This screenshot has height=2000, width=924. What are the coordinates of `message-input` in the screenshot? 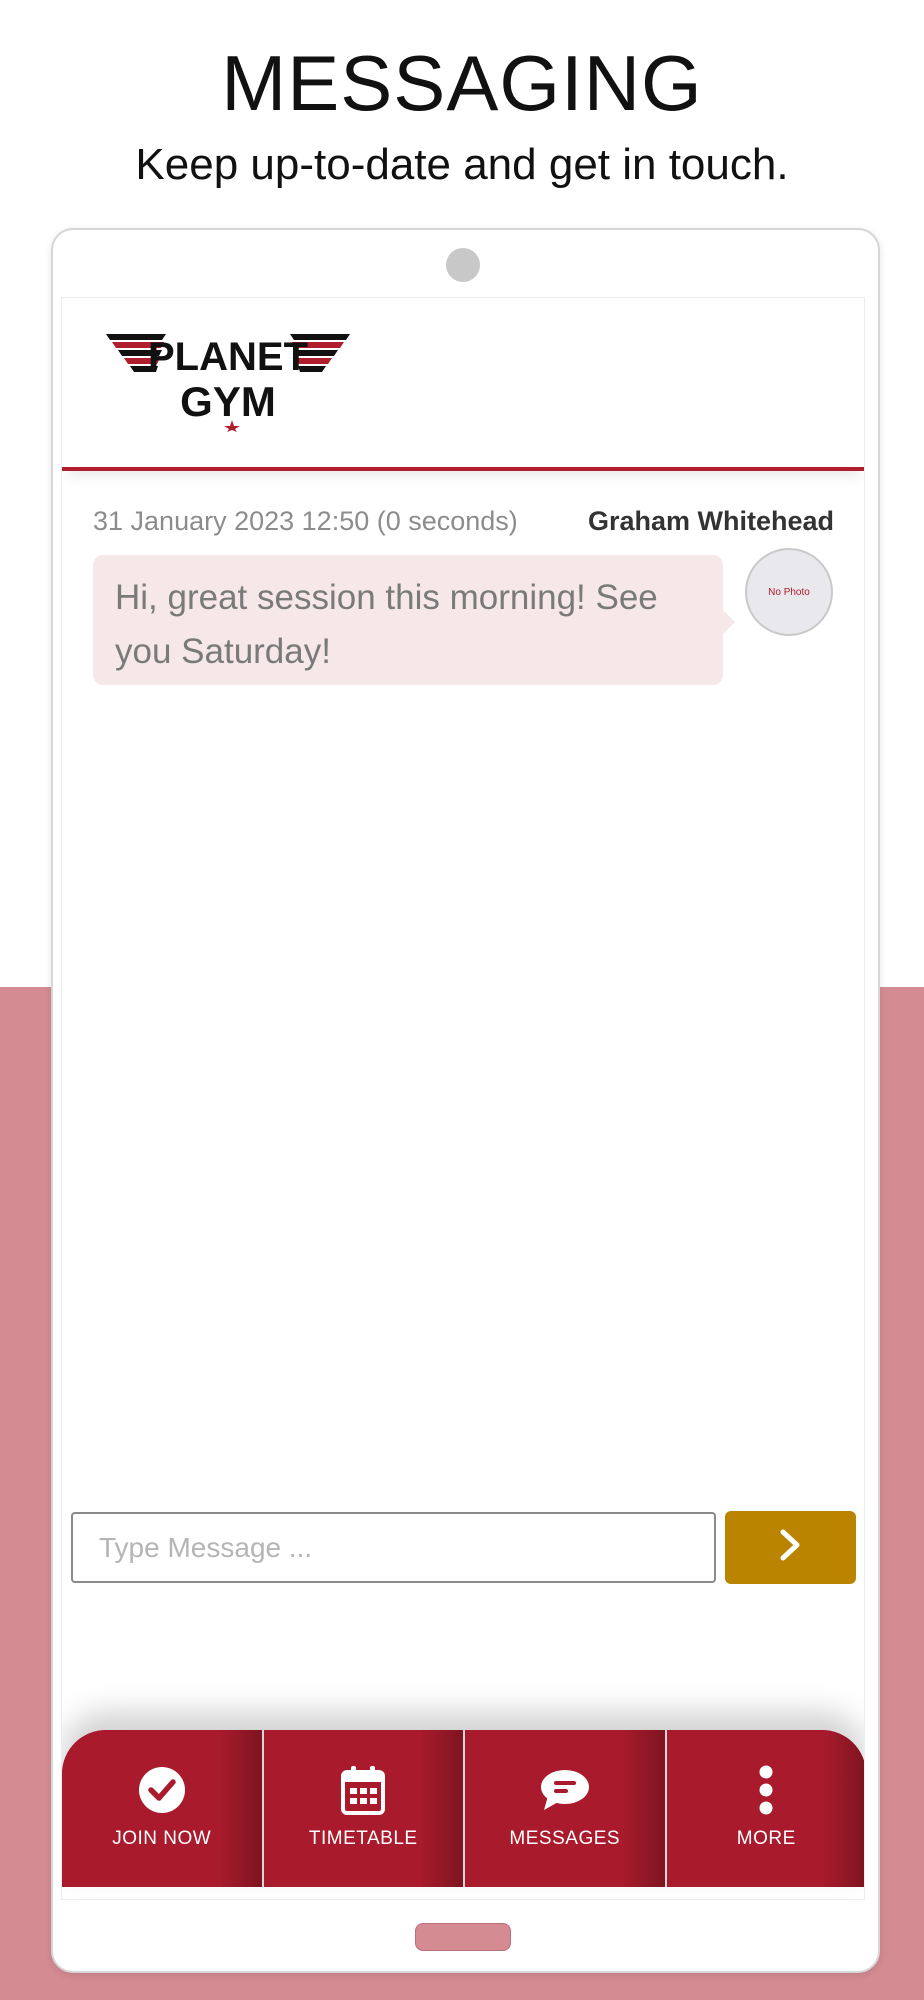 It's located at (393, 1547).